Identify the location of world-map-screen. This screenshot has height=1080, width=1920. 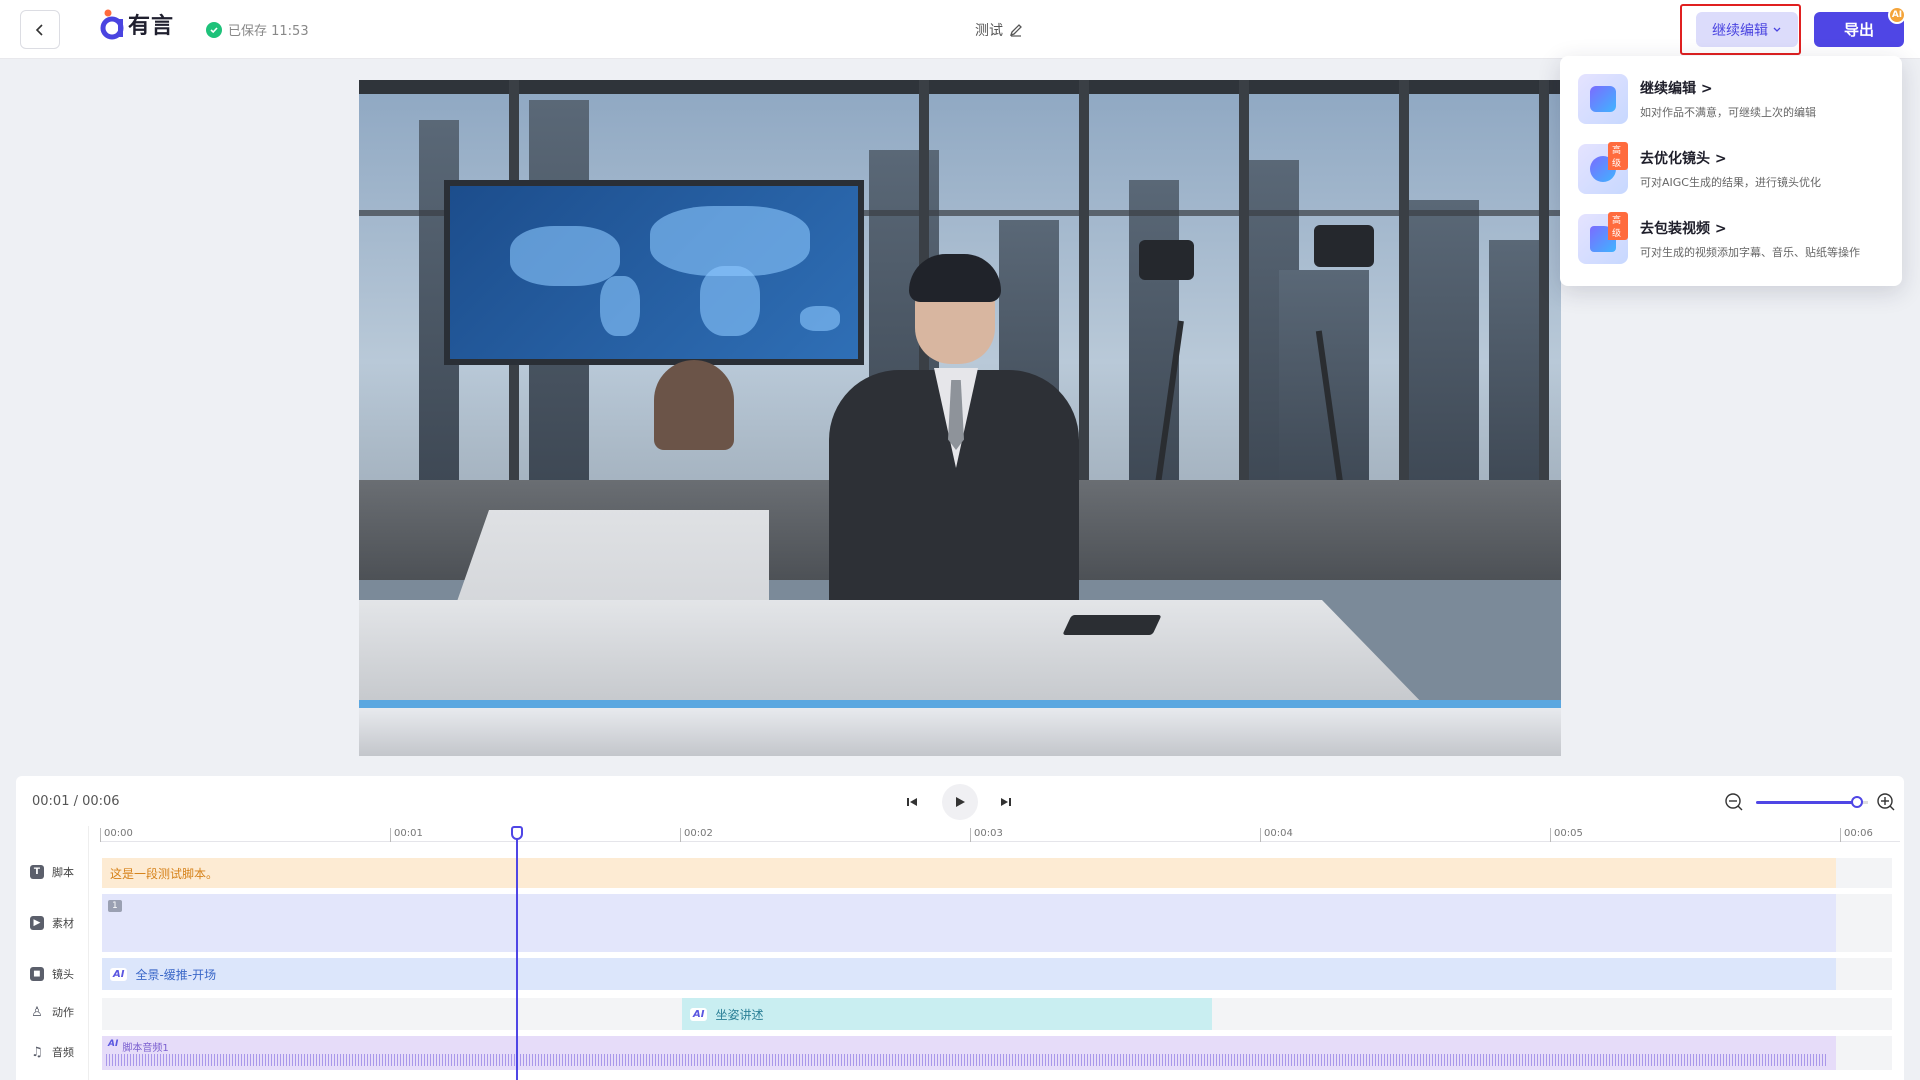
(654, 272).